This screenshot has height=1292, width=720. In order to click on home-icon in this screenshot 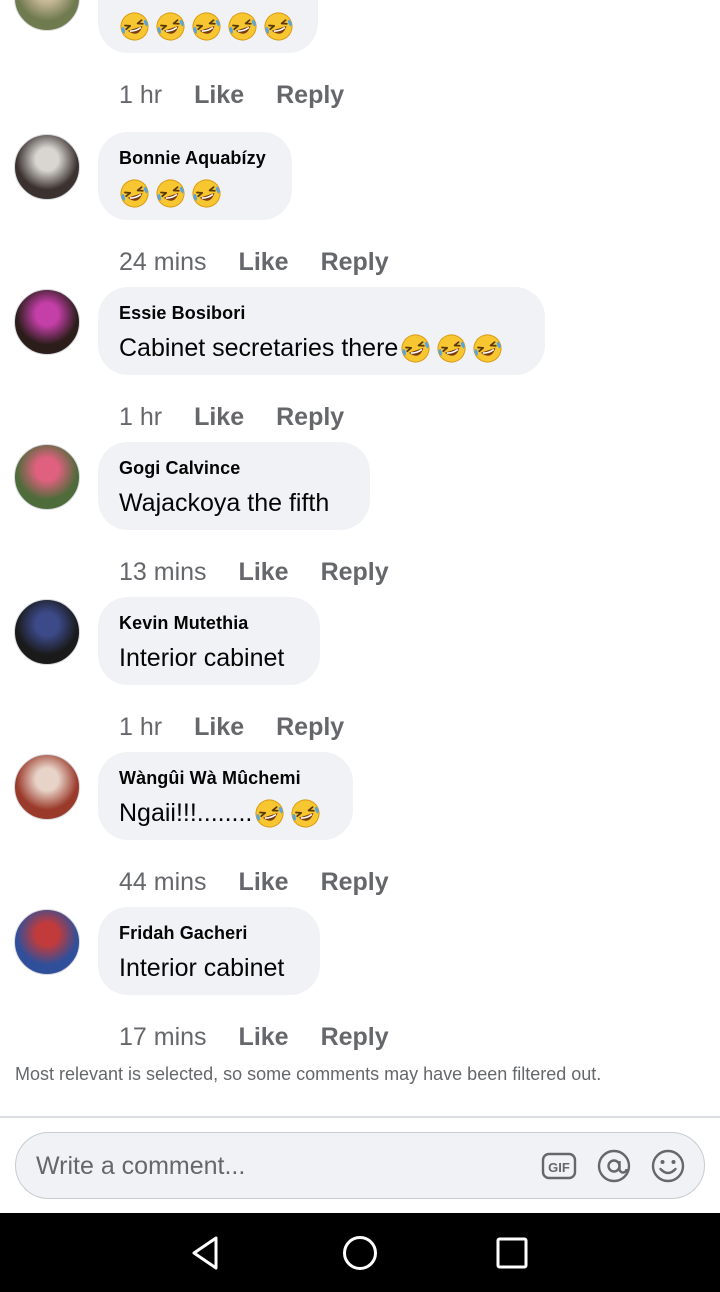, I will do `click(360, 1253)`.